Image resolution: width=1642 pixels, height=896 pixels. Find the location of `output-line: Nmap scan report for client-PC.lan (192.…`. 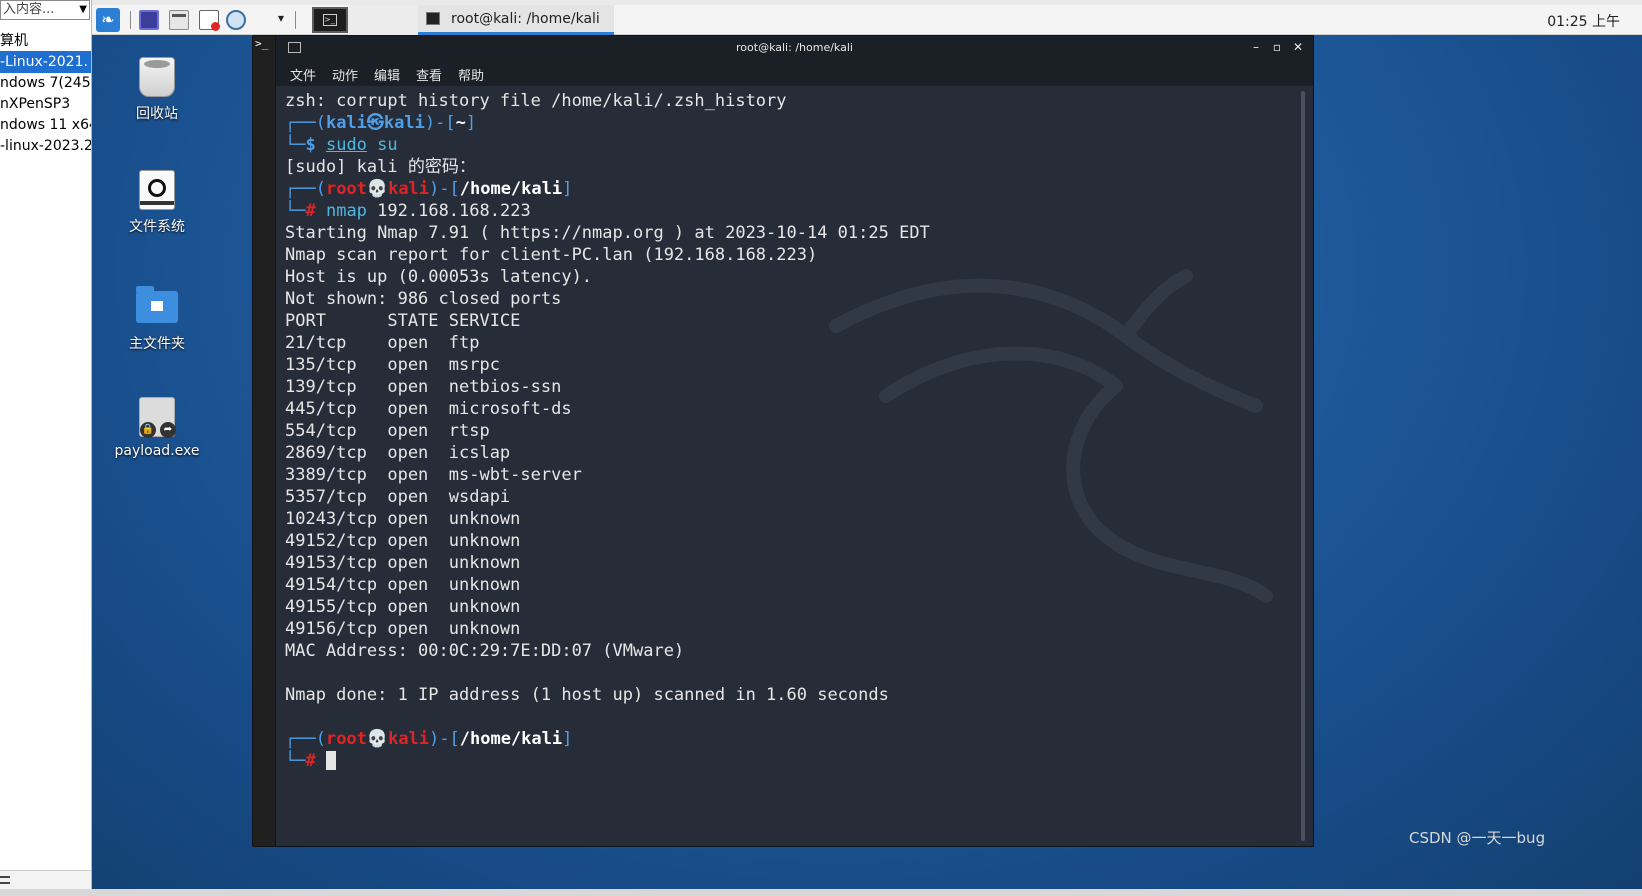

output-line: Nmap scan report for client-PC.lan (192.… is located at coordinates (551, 255).